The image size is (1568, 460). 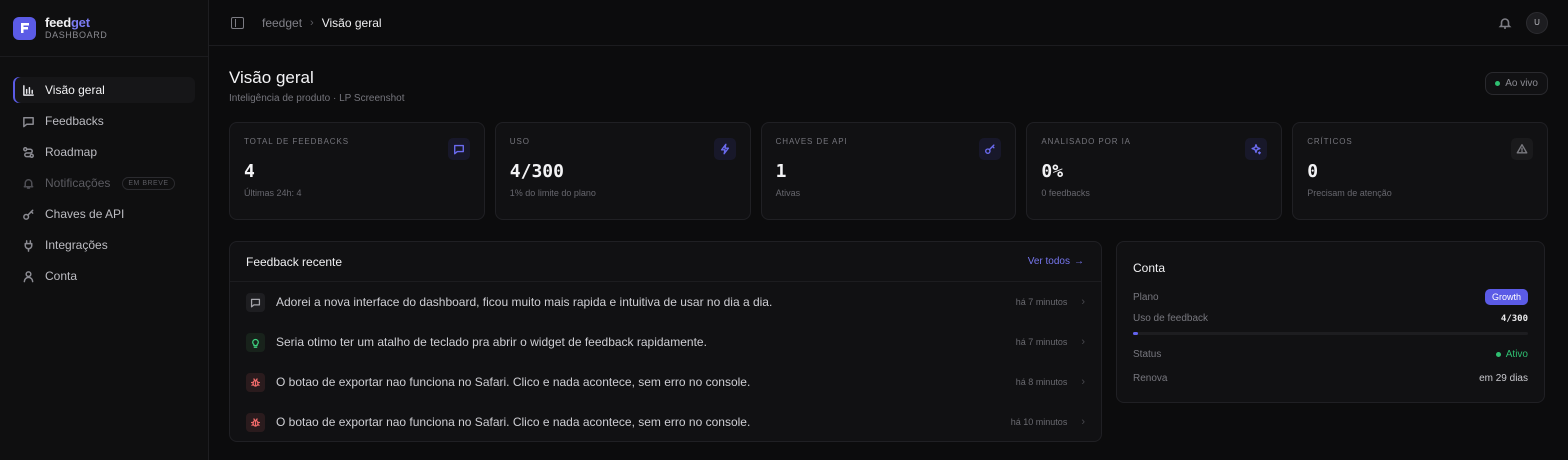 What do you see at coordinates (255, 342) in the screenshot?
I see `lightbulb-icon` at bounding box center [255, 342].